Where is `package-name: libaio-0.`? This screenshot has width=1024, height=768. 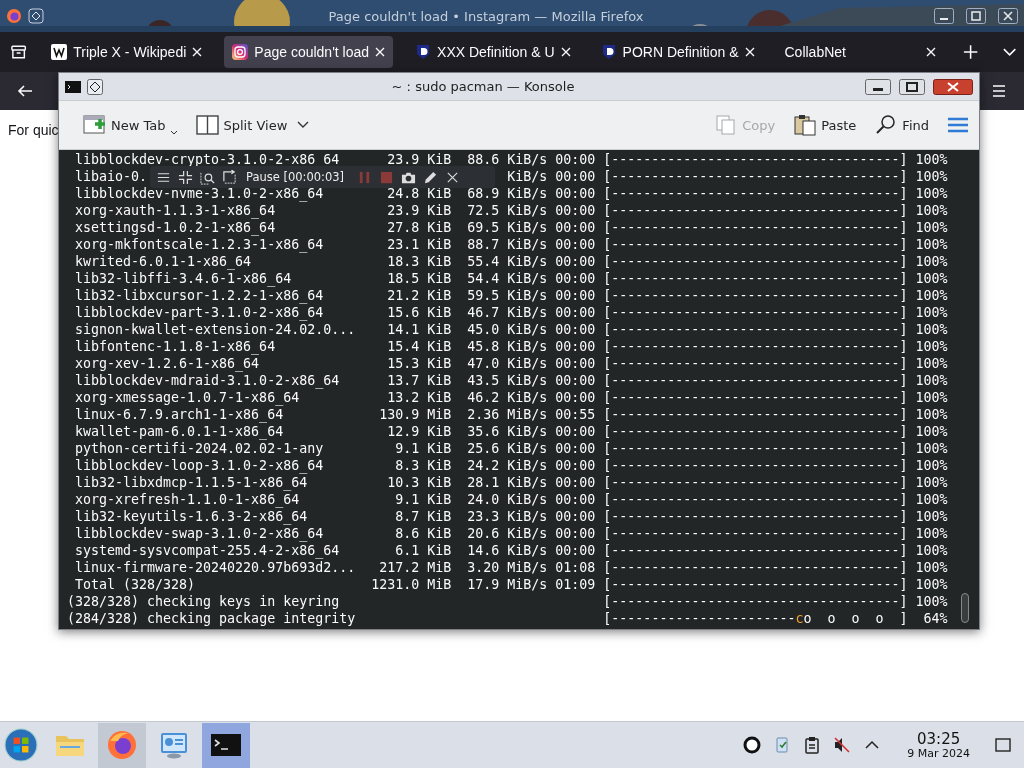
package-name: libaio-0. is located at coordinates (111, 176).